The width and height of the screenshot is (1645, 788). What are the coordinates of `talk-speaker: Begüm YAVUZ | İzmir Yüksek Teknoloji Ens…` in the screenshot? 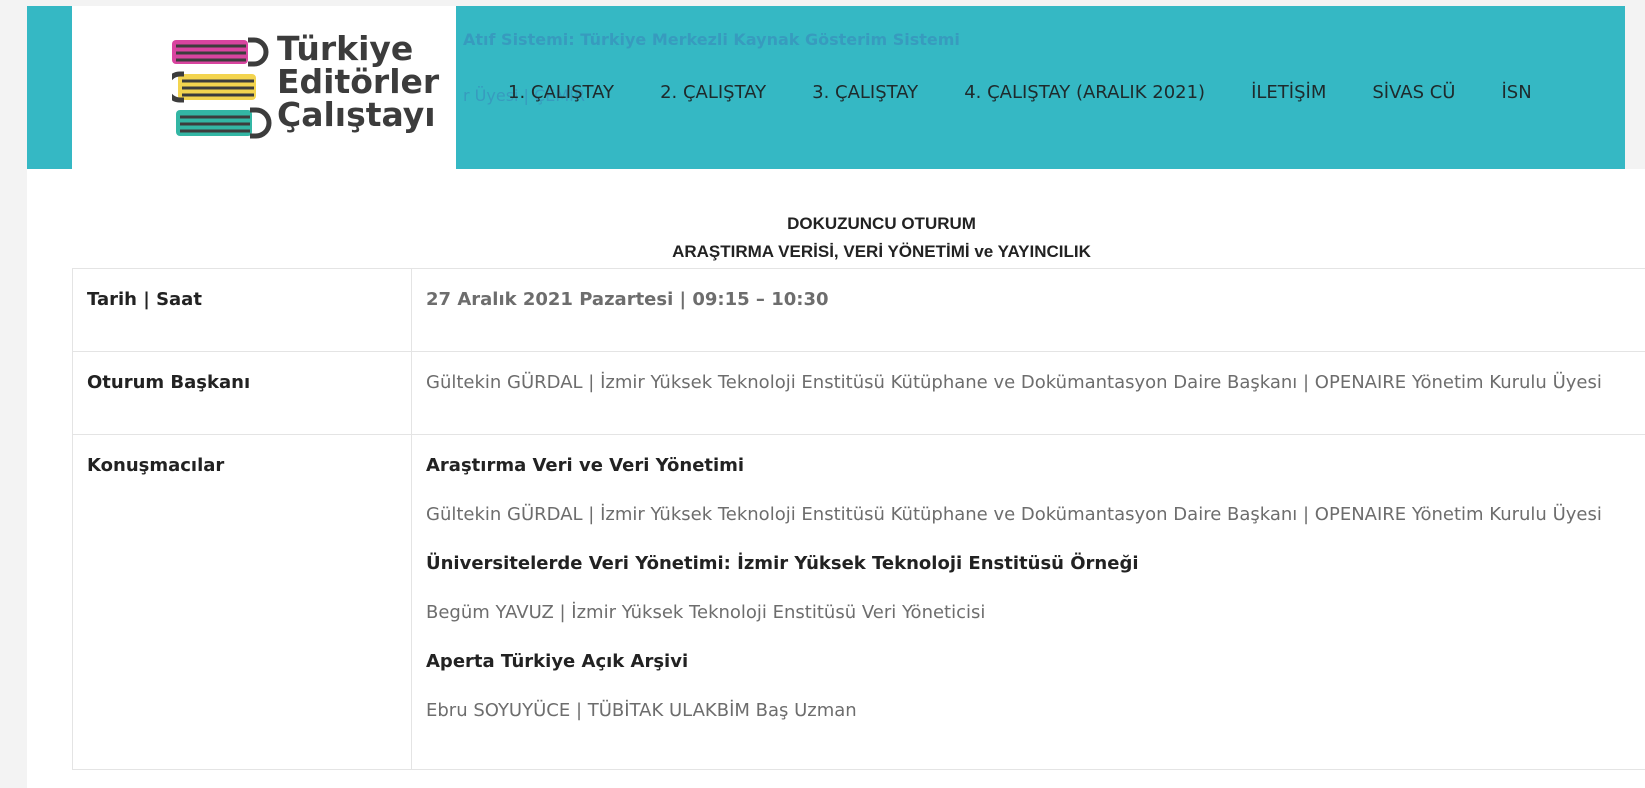 It's located at (706, 612).